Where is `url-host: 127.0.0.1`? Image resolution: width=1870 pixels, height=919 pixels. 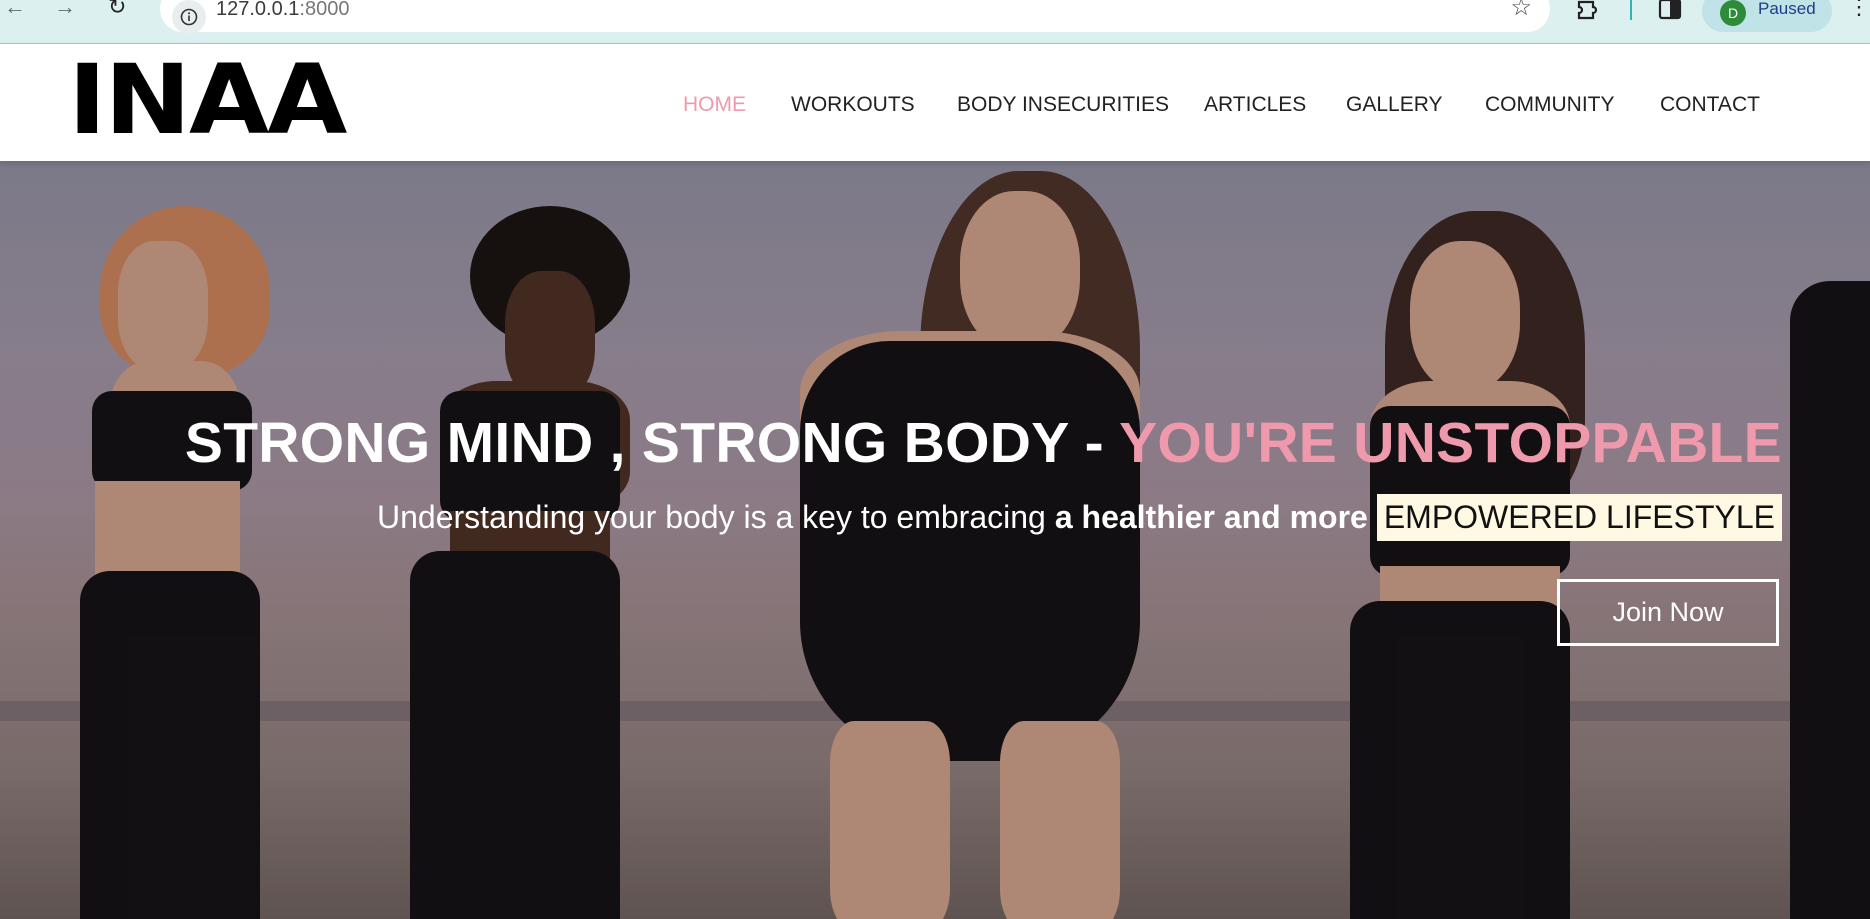
url-host: 127.0.0.1 is located at coordinates (258, 10).